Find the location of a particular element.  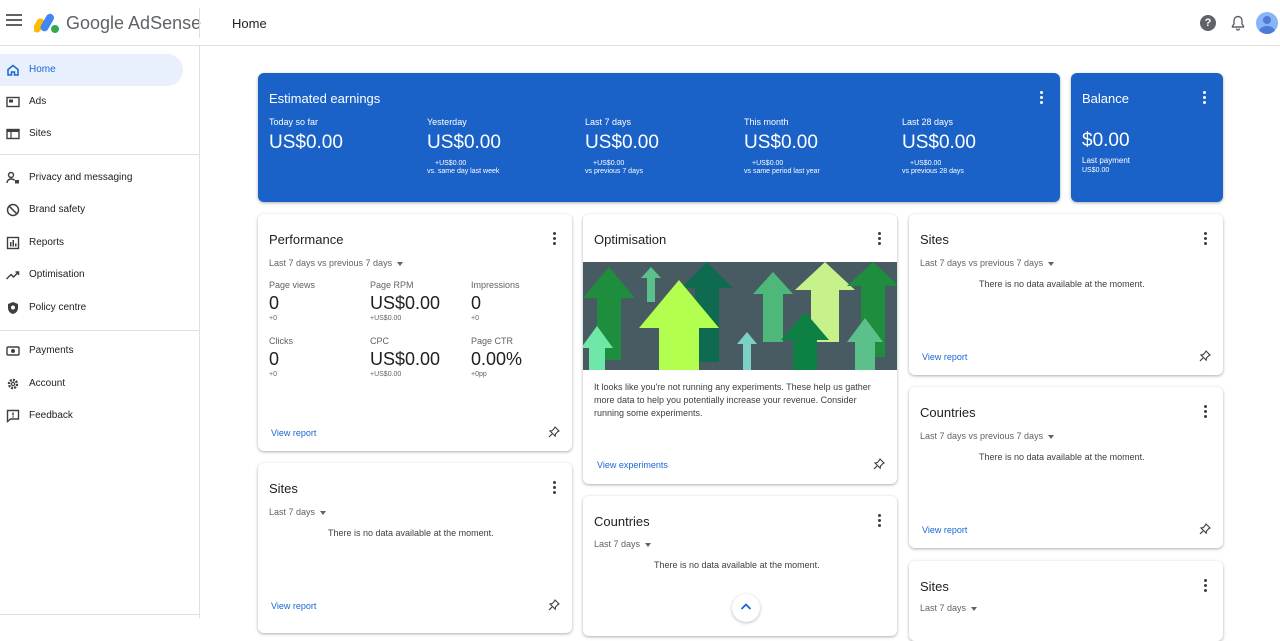

page-title: Home is located at coordinates (249, 23).